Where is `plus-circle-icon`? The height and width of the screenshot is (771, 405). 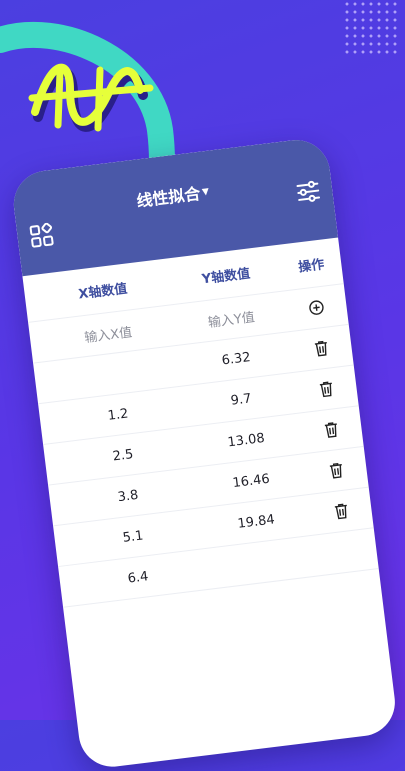
plus-circle-icon is located at coordinates (316, 308).